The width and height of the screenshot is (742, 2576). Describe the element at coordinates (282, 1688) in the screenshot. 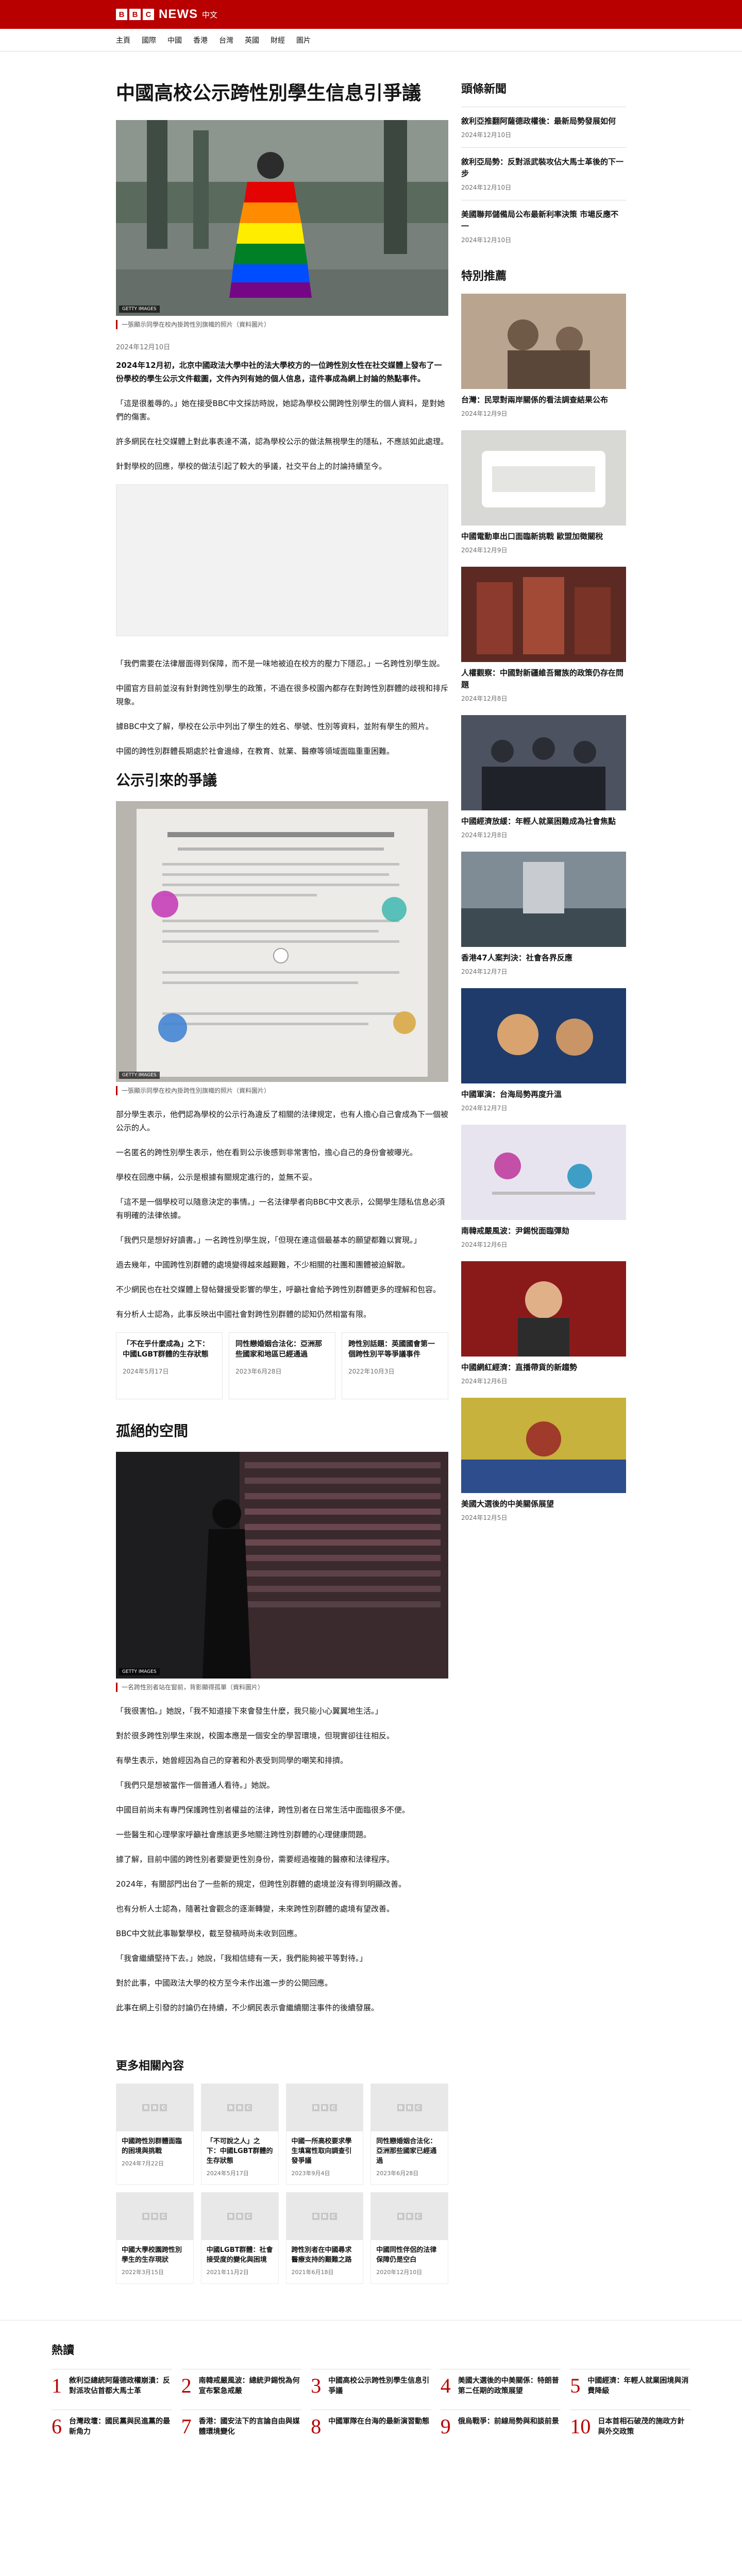

I see `silhouette-caption: 一名跨性別者站在窗前，背影顯得孤單（資料圖片）` at that location.